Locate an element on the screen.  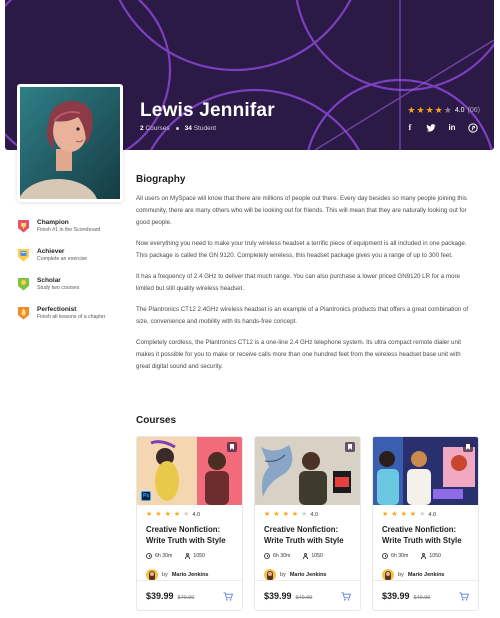
students-label: Student is located at coordinates (205, 128).